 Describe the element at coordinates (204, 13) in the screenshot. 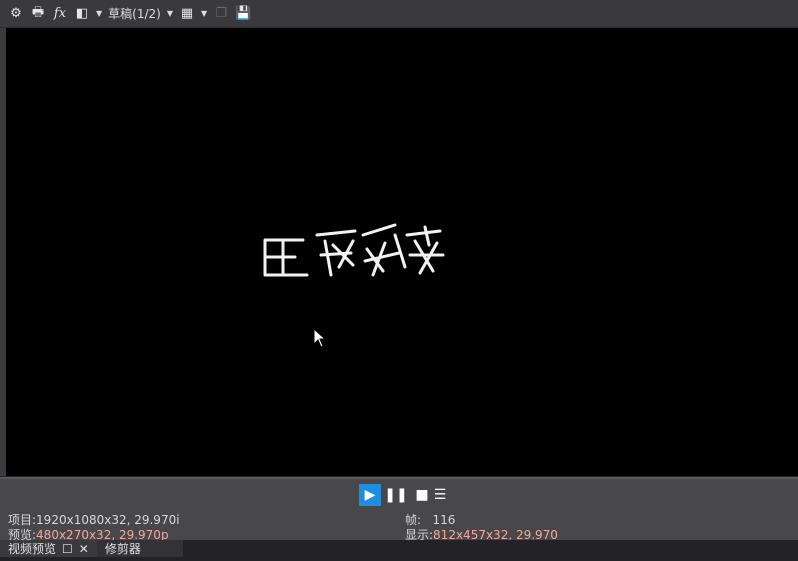

I see `overlay-dropdown-caret-icon: ▼` at that location.